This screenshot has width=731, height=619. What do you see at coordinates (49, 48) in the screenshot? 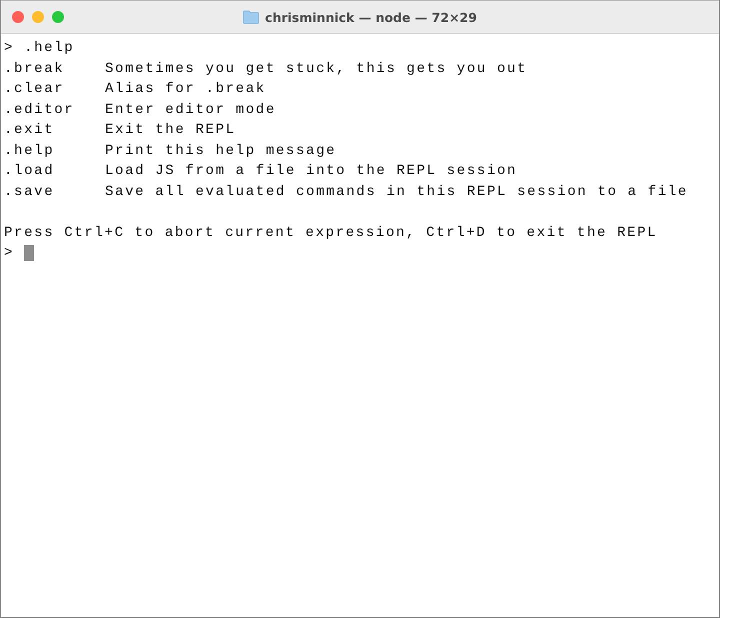
I see `typed-command: .help` at bounding box center [49, 48].